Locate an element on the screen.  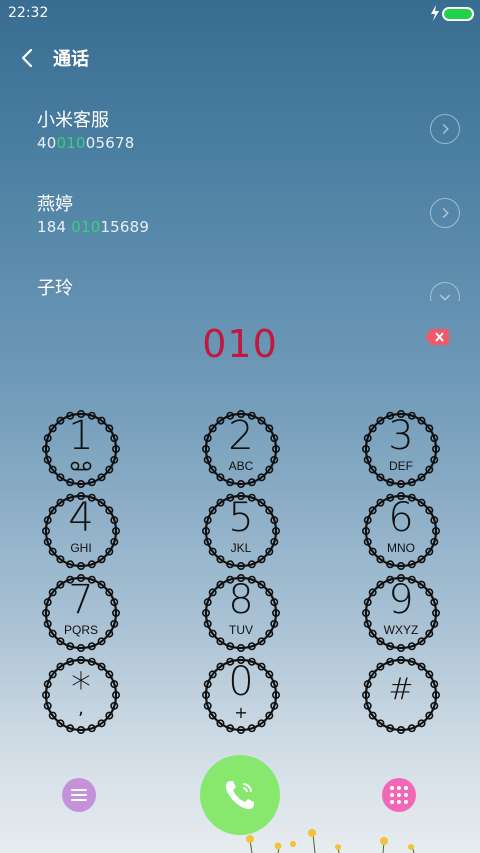
contact-number: 184 01015689 is located at coordinates (93, 227).